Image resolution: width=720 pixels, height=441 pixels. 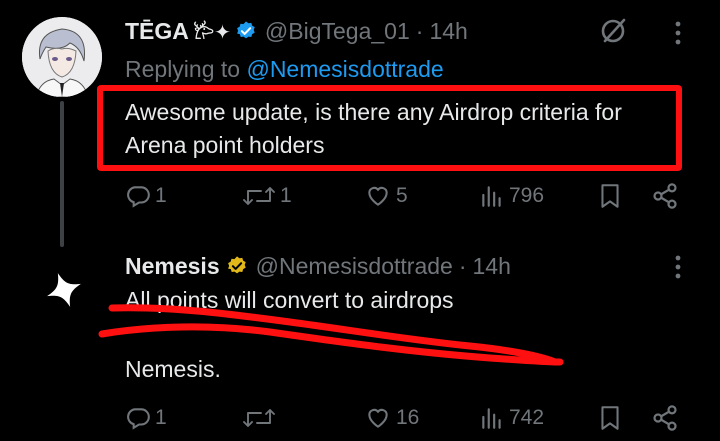 I want to click on replying-to: Replying to @Nemesisdottrade, so click(x=284, y=69).